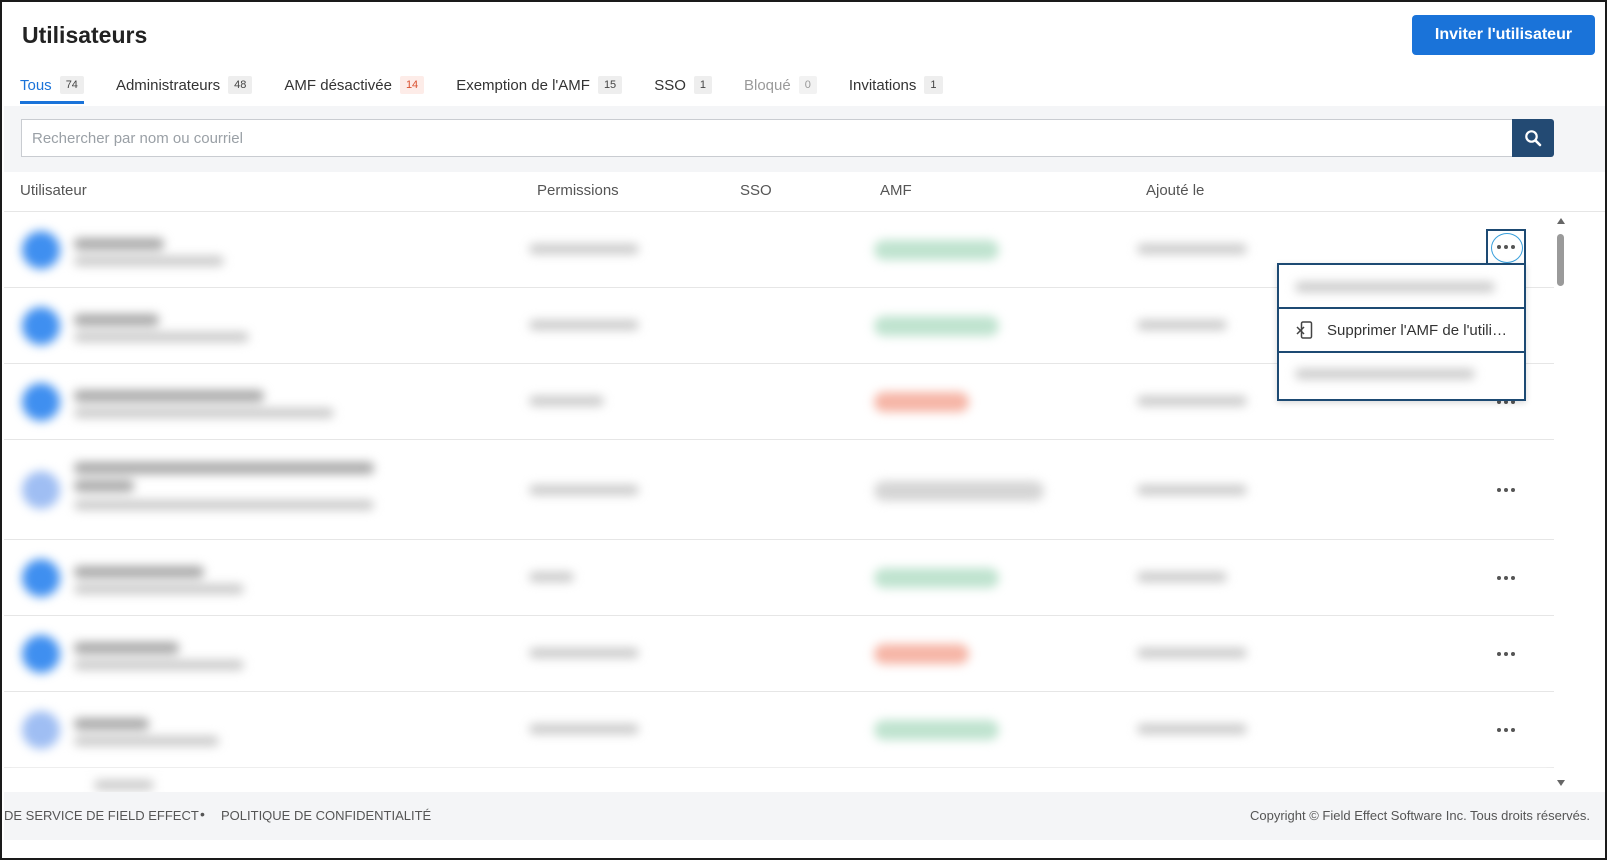 The width and height of the screenshot is (1607, 860). I want to click on tab-all: Tous 74, so click(52, 86).